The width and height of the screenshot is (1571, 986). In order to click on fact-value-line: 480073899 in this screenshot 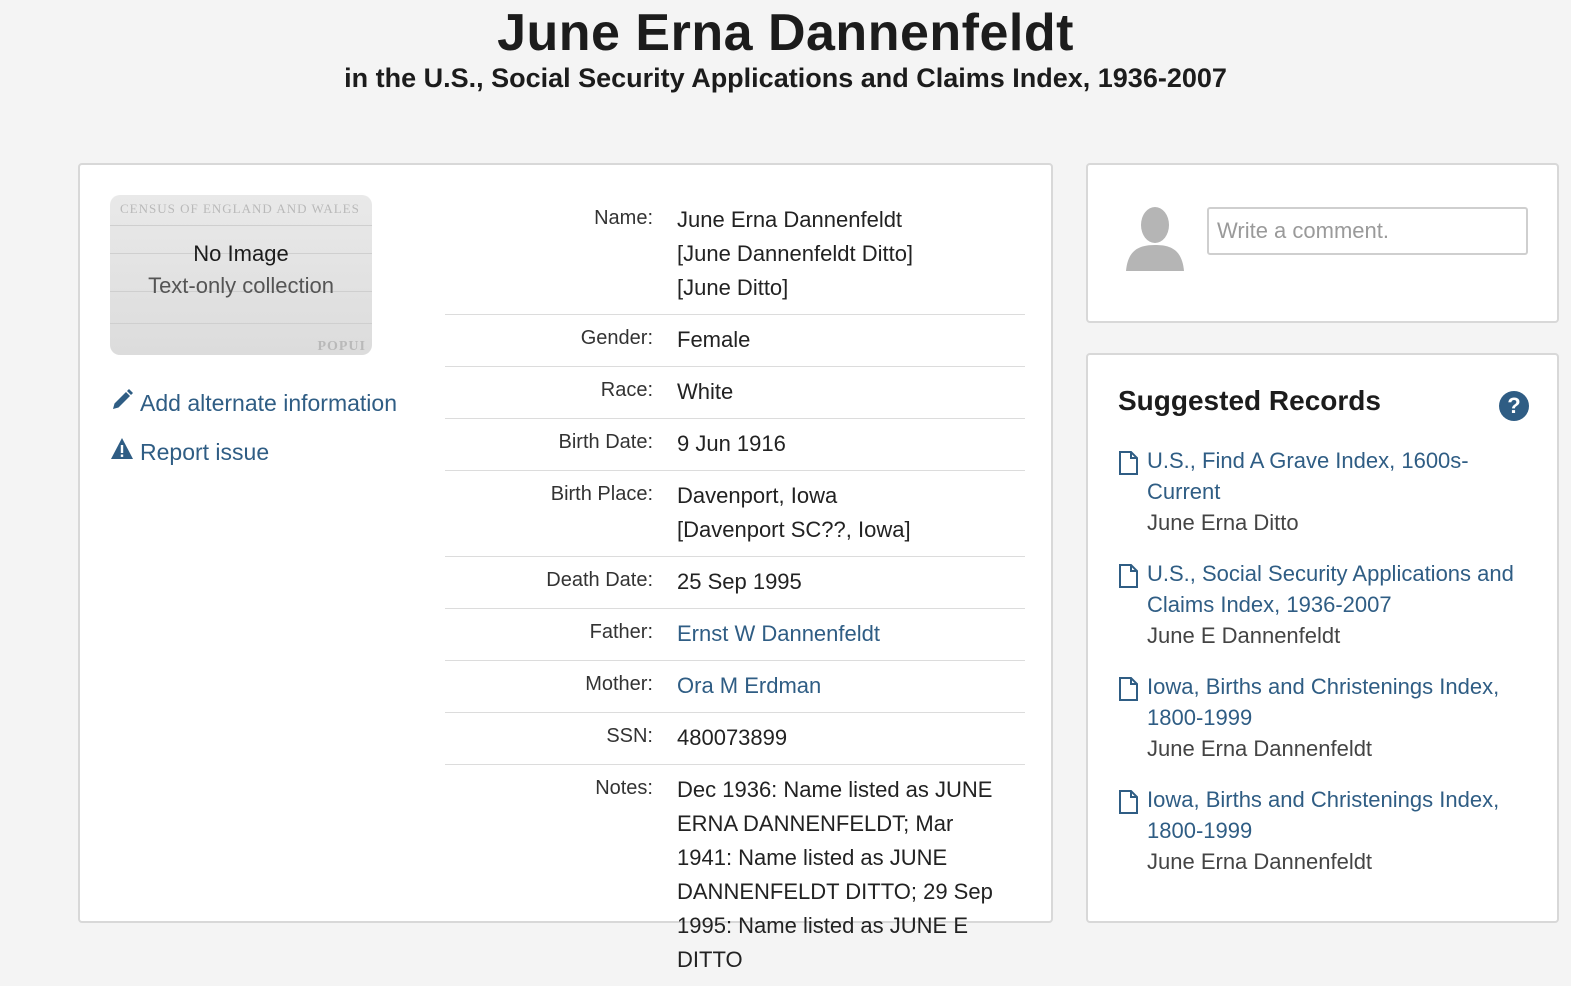, I will do `click(732, 737)`.